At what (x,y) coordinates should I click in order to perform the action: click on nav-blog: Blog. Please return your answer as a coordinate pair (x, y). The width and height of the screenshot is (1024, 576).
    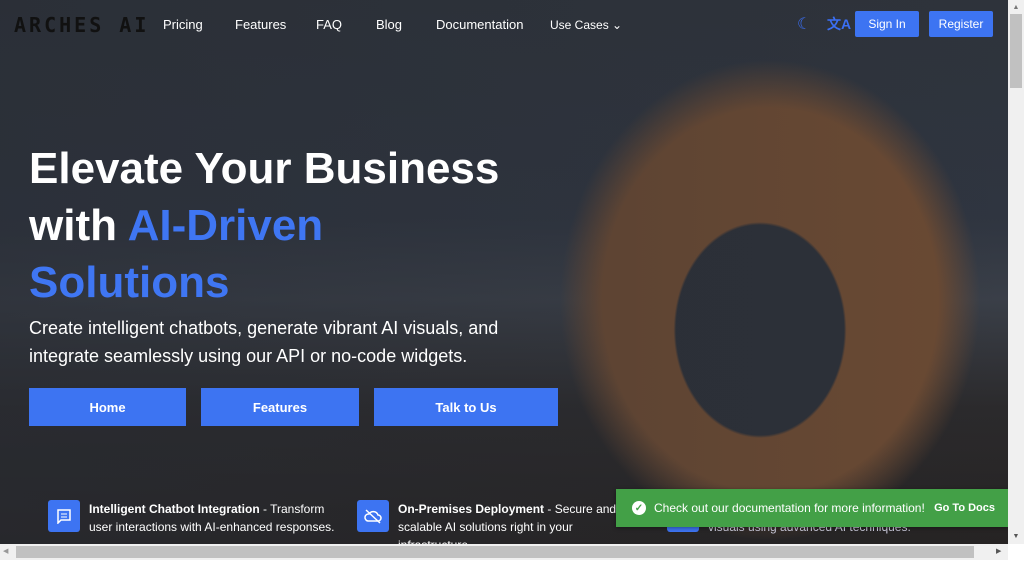
    Looking at the image, I should click on (389, 24).